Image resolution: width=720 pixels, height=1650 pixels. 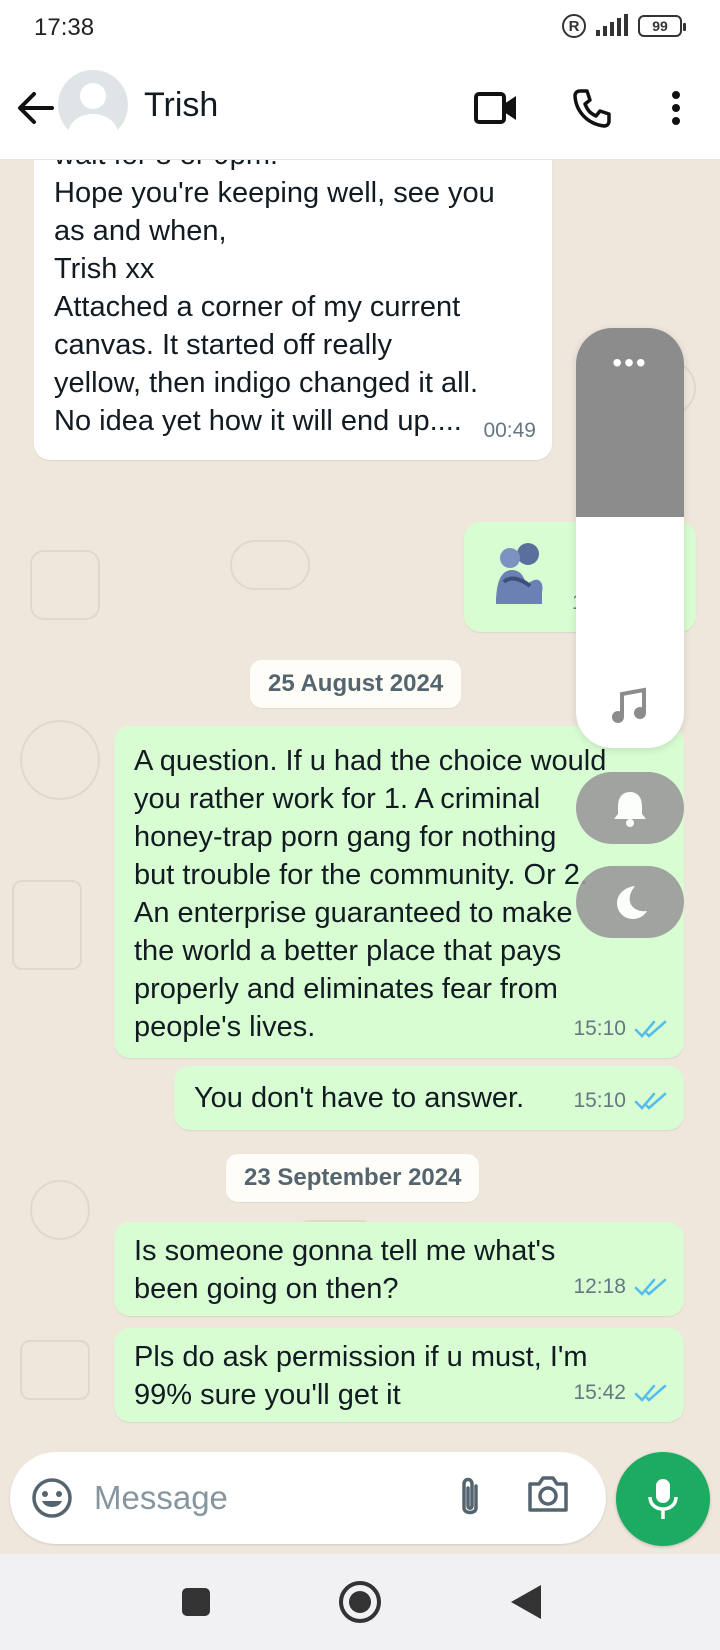 I want to click on mic-button, so click(x=663, y=1499).